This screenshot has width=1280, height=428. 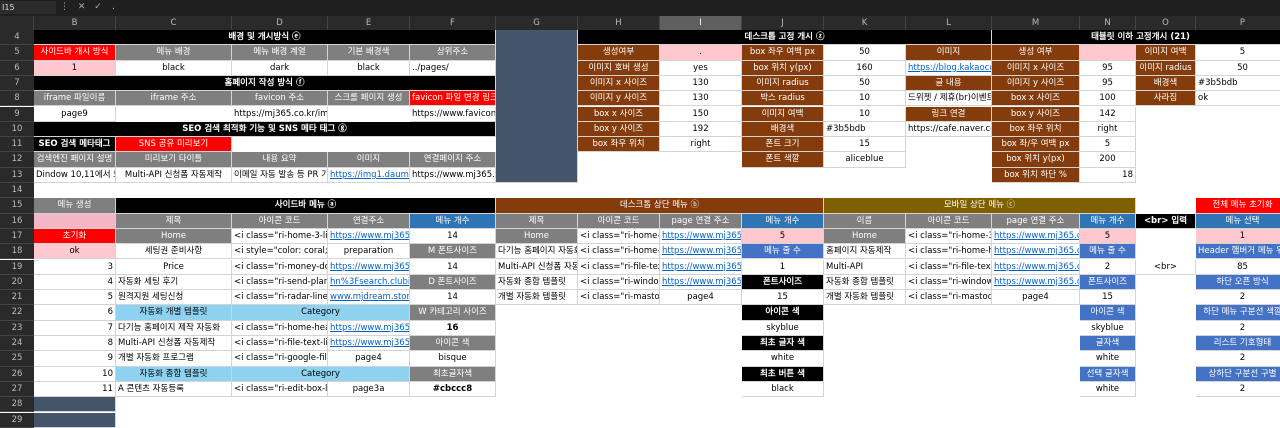 What do you see at coordinates (17, 129) in the screenshot?
I see `row-header-10: 10` at bounding box center [17, 129].